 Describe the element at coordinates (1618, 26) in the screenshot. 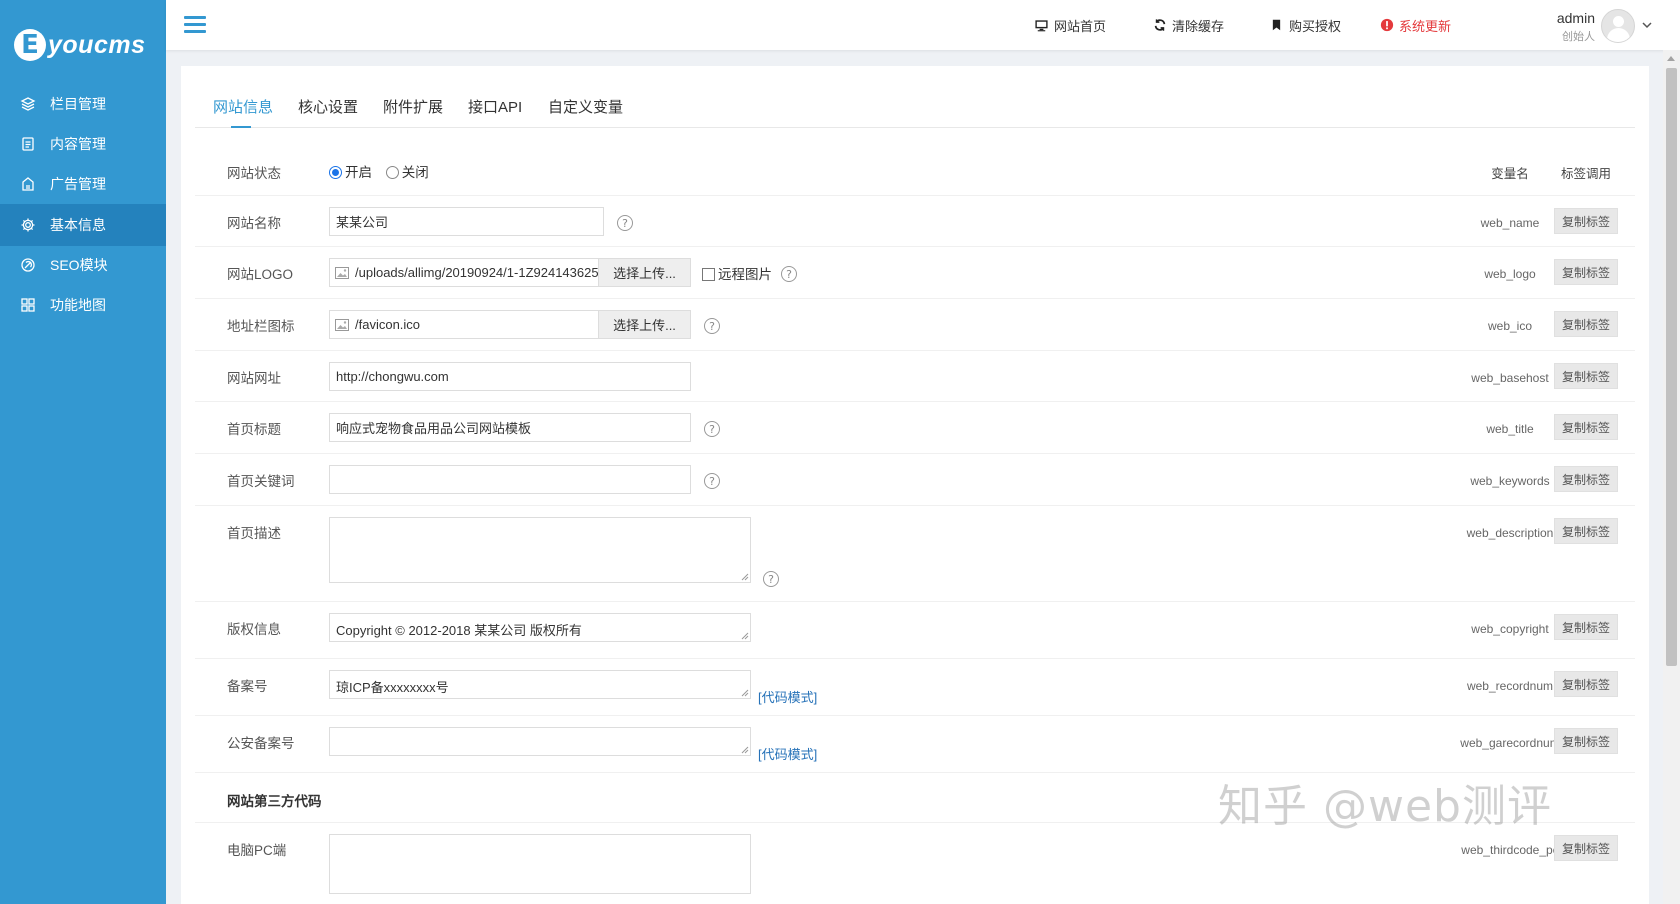

I see `avatar` at that location.